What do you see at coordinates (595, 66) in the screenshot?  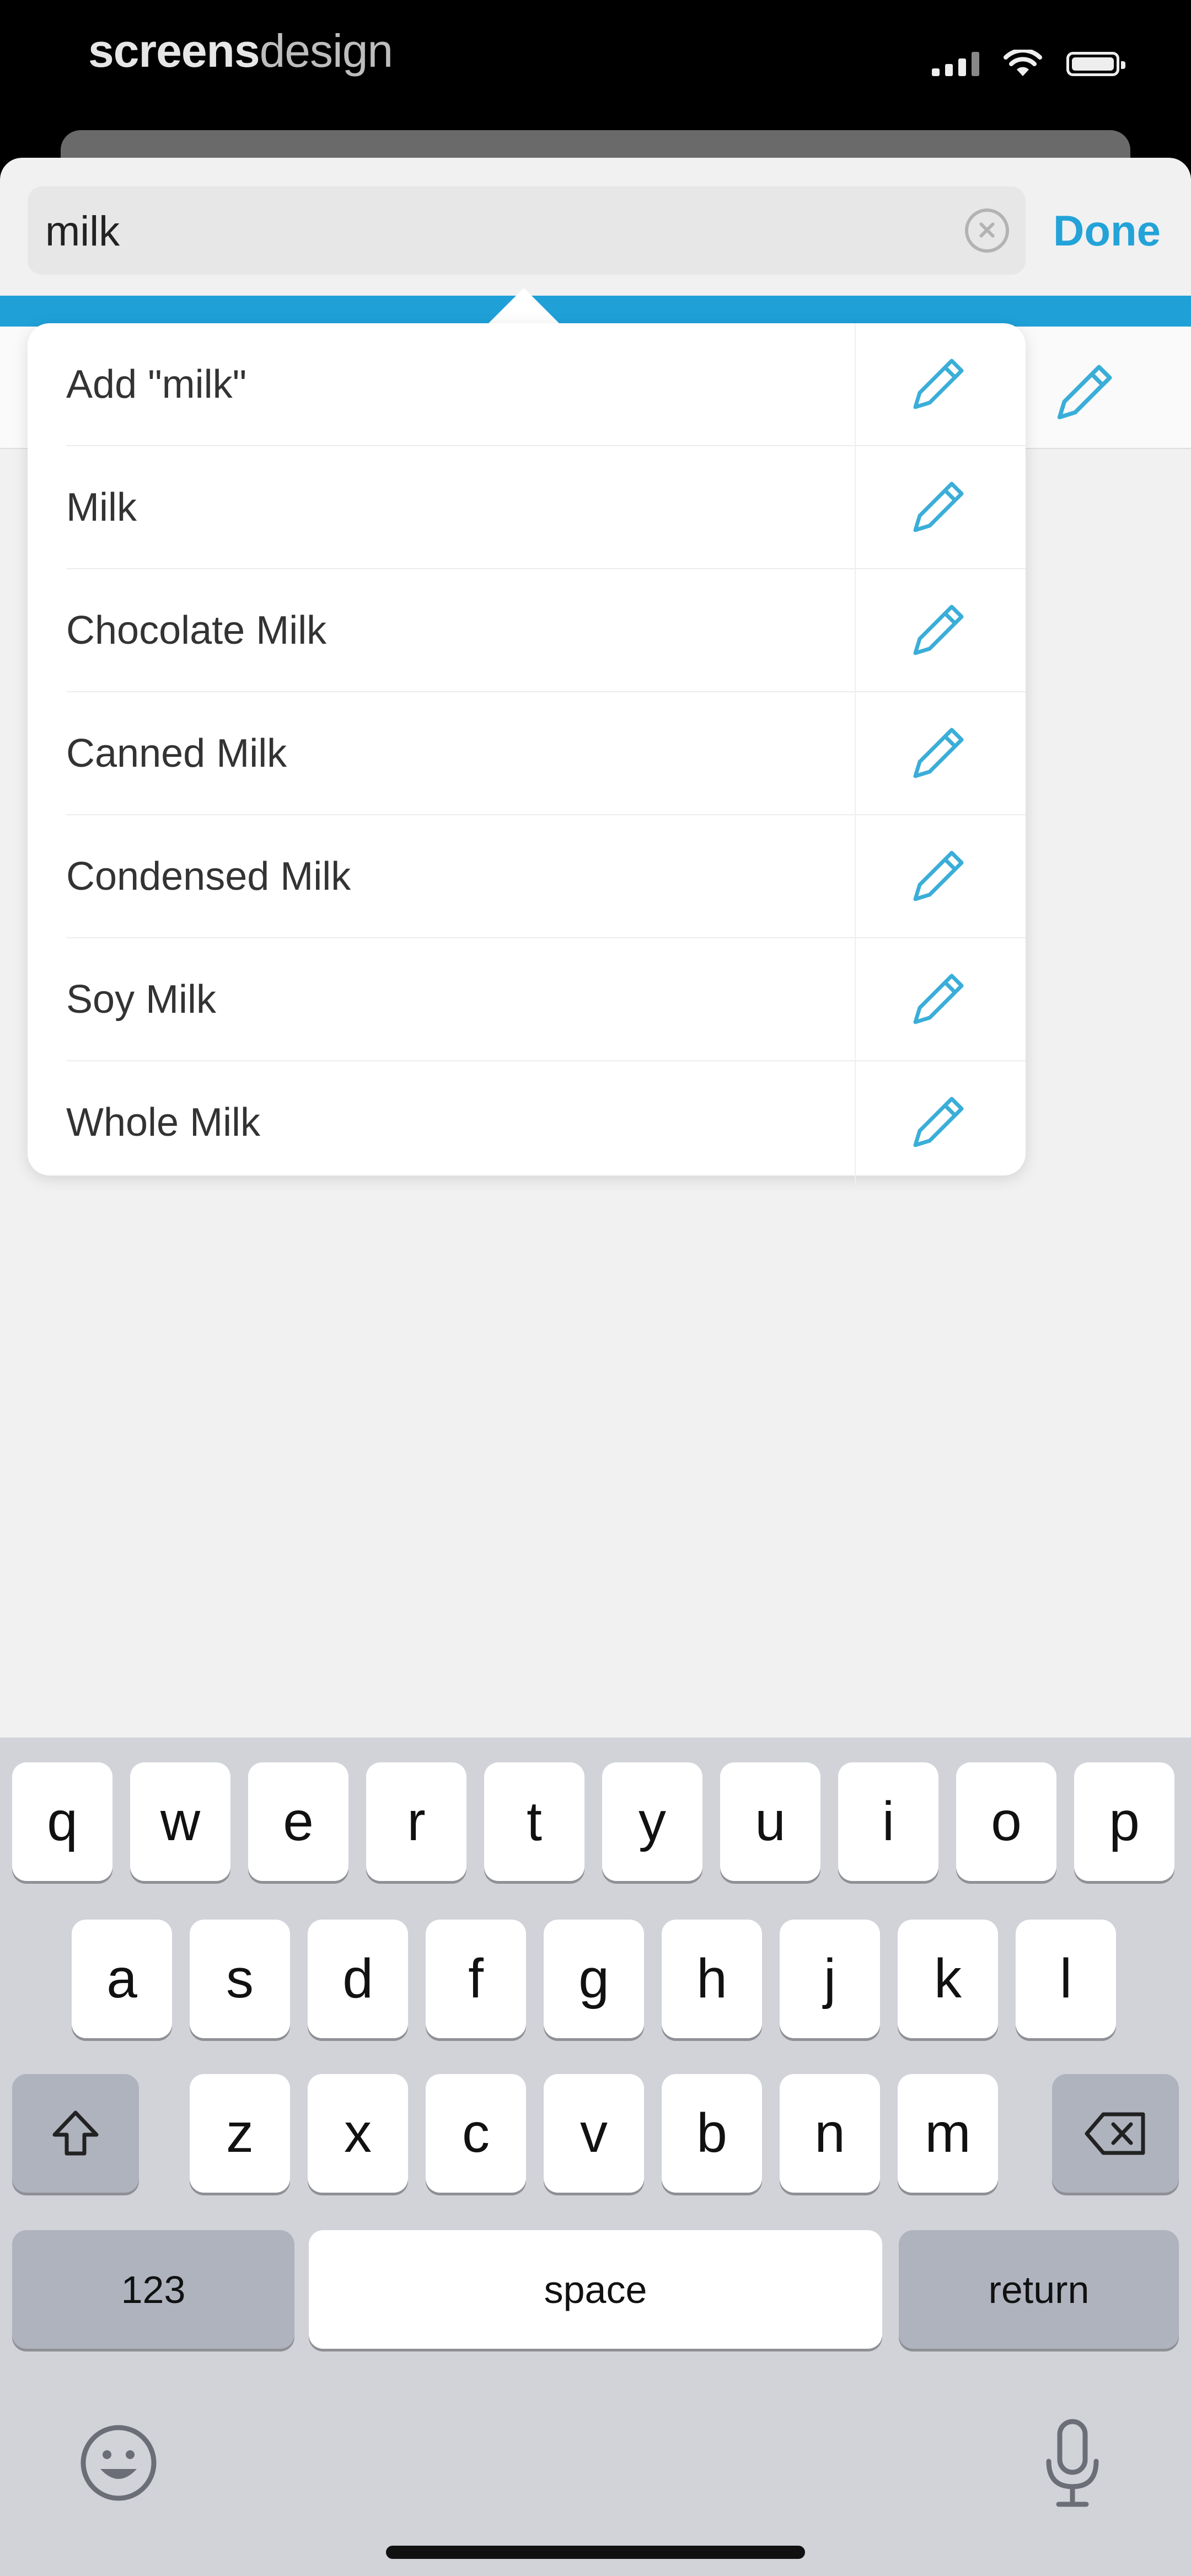 I see `status-bar: screensdesign` at bounding box center [595, 66].